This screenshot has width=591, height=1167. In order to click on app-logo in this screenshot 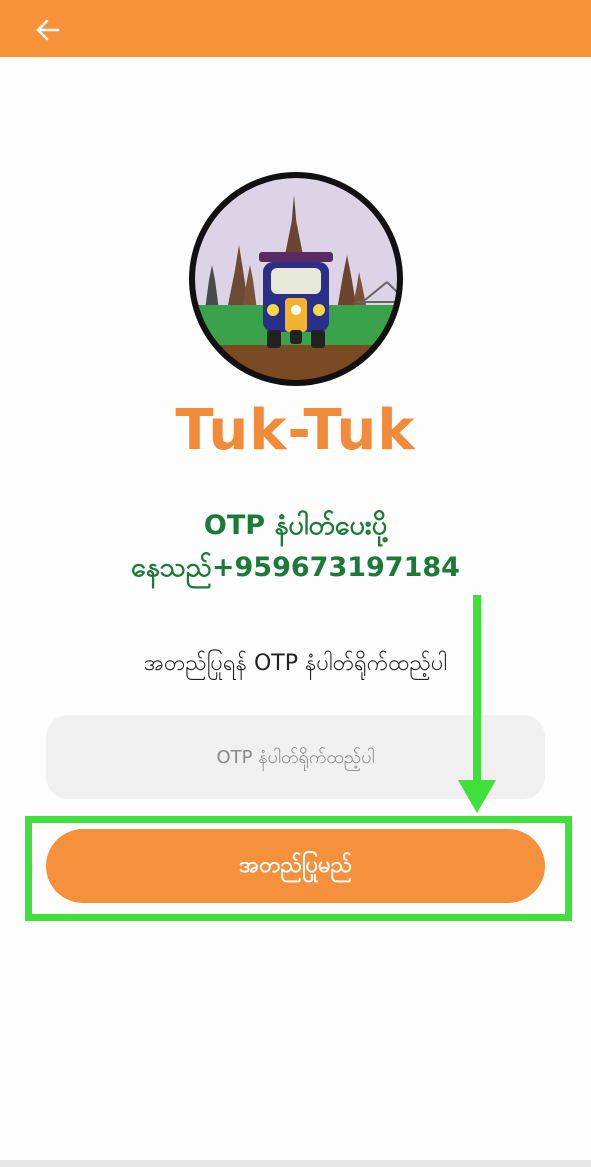, I will do `click(296, 279)`.